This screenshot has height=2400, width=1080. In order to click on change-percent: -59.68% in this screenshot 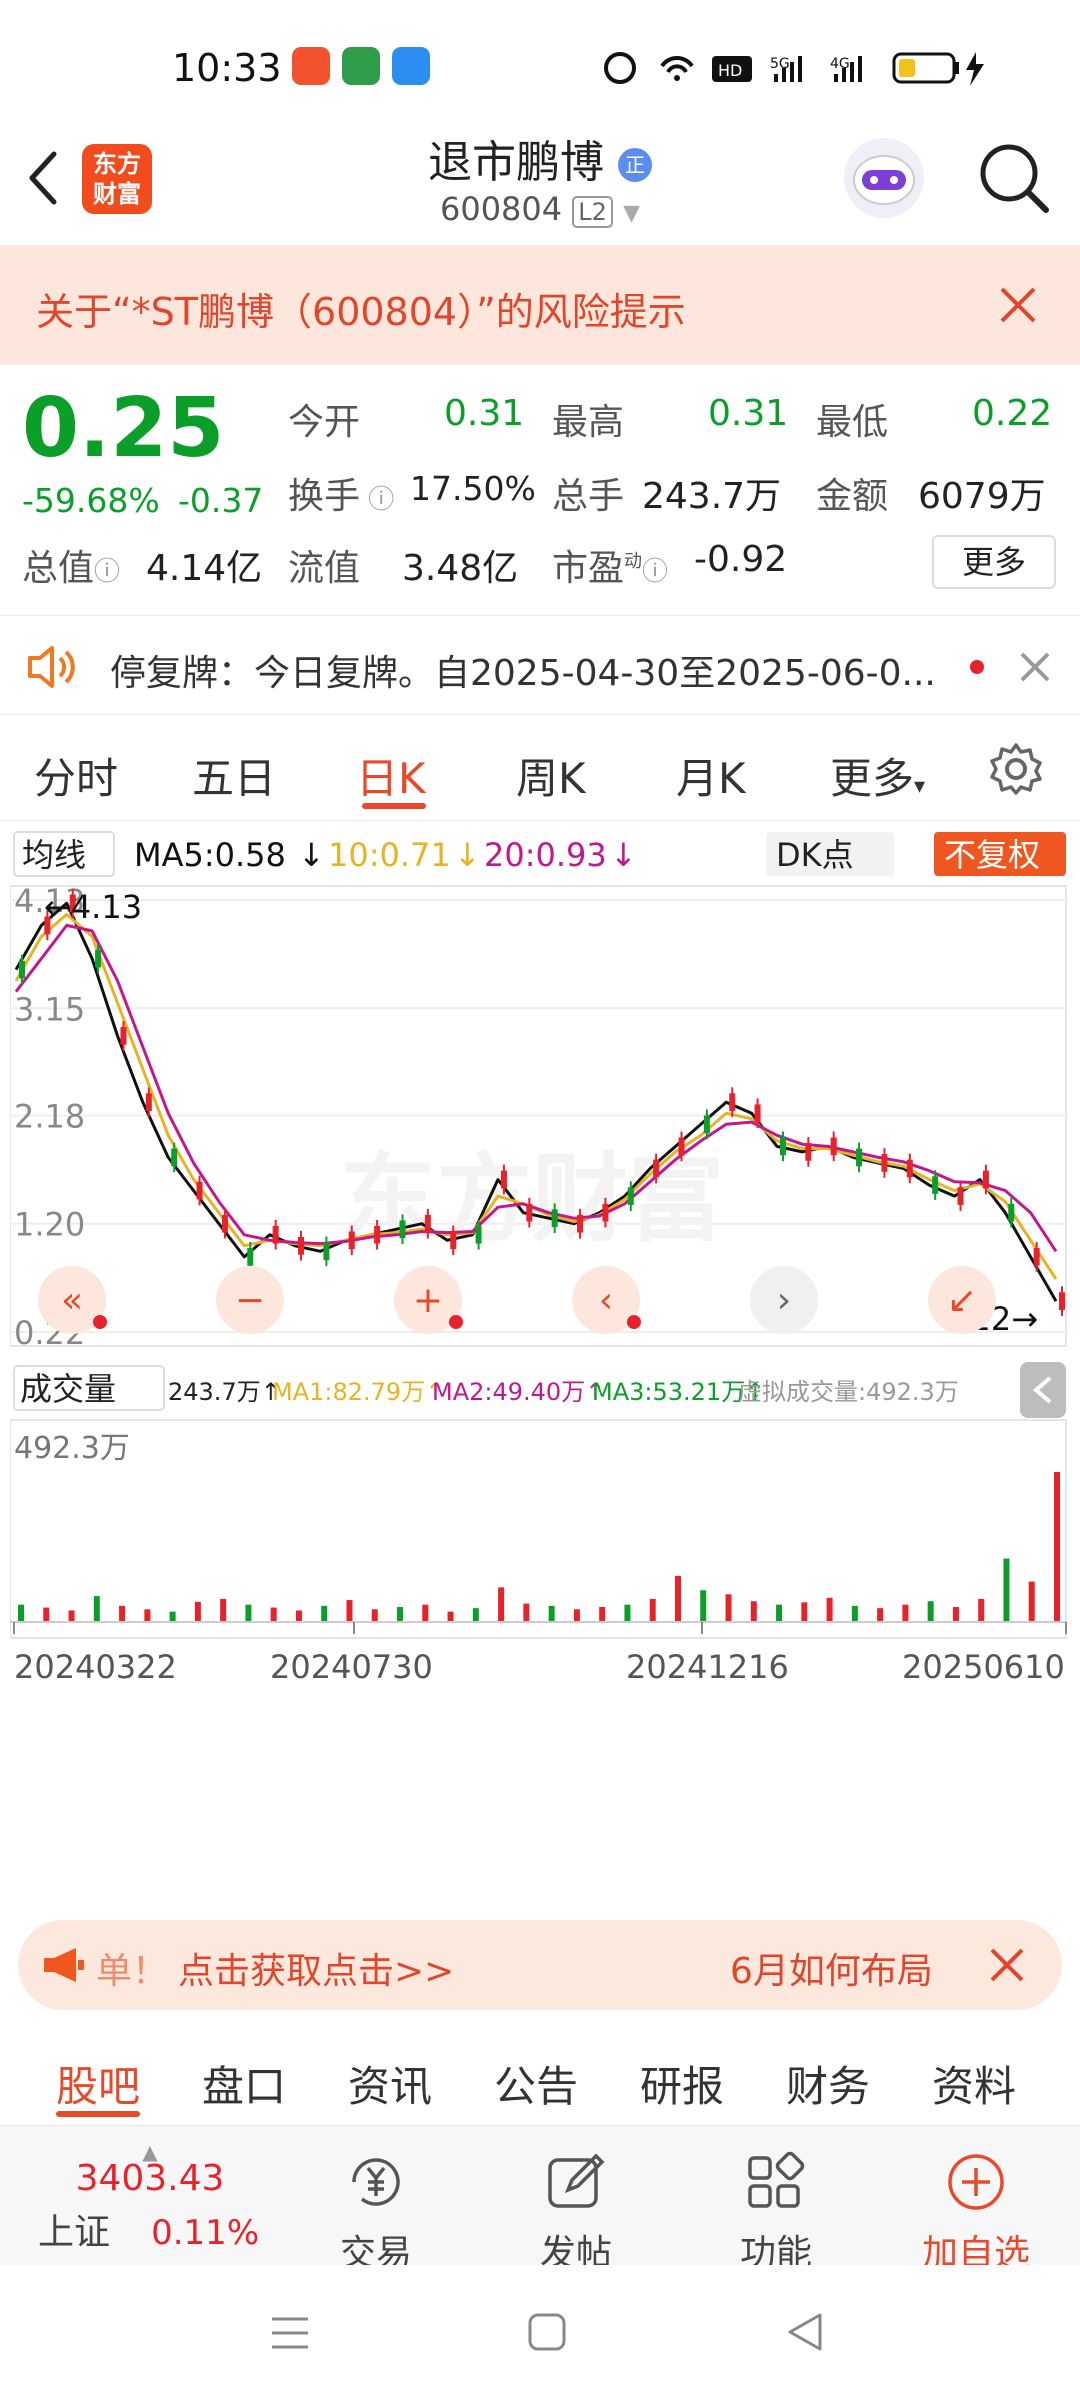, I will do `click(91, 500)`.